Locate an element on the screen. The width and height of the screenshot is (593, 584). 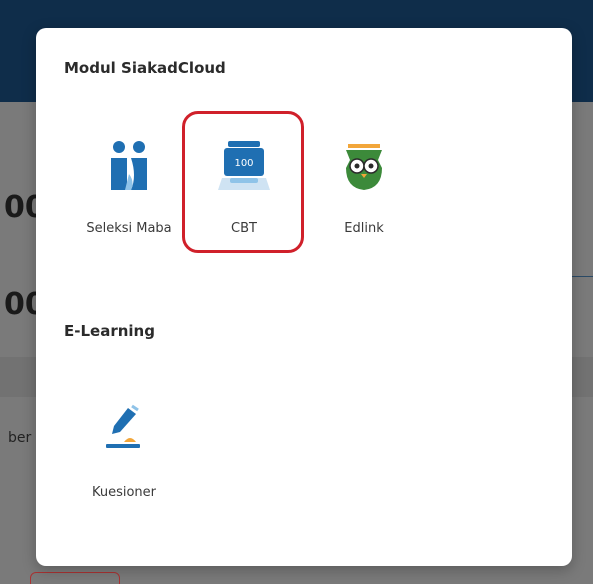
highlight-annotation is located at coordinates (243, 182).